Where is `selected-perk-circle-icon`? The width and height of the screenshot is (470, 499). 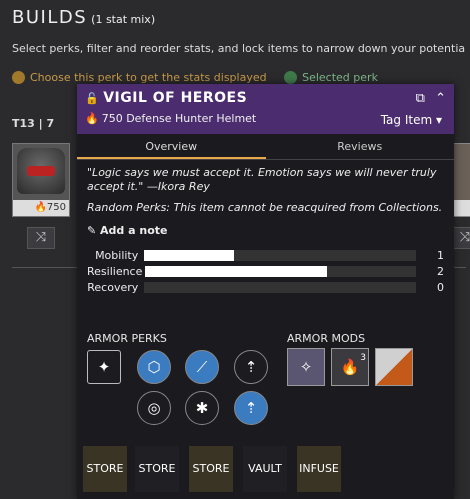 selected-perk-circle-icon is located at coordinates (291, 77).